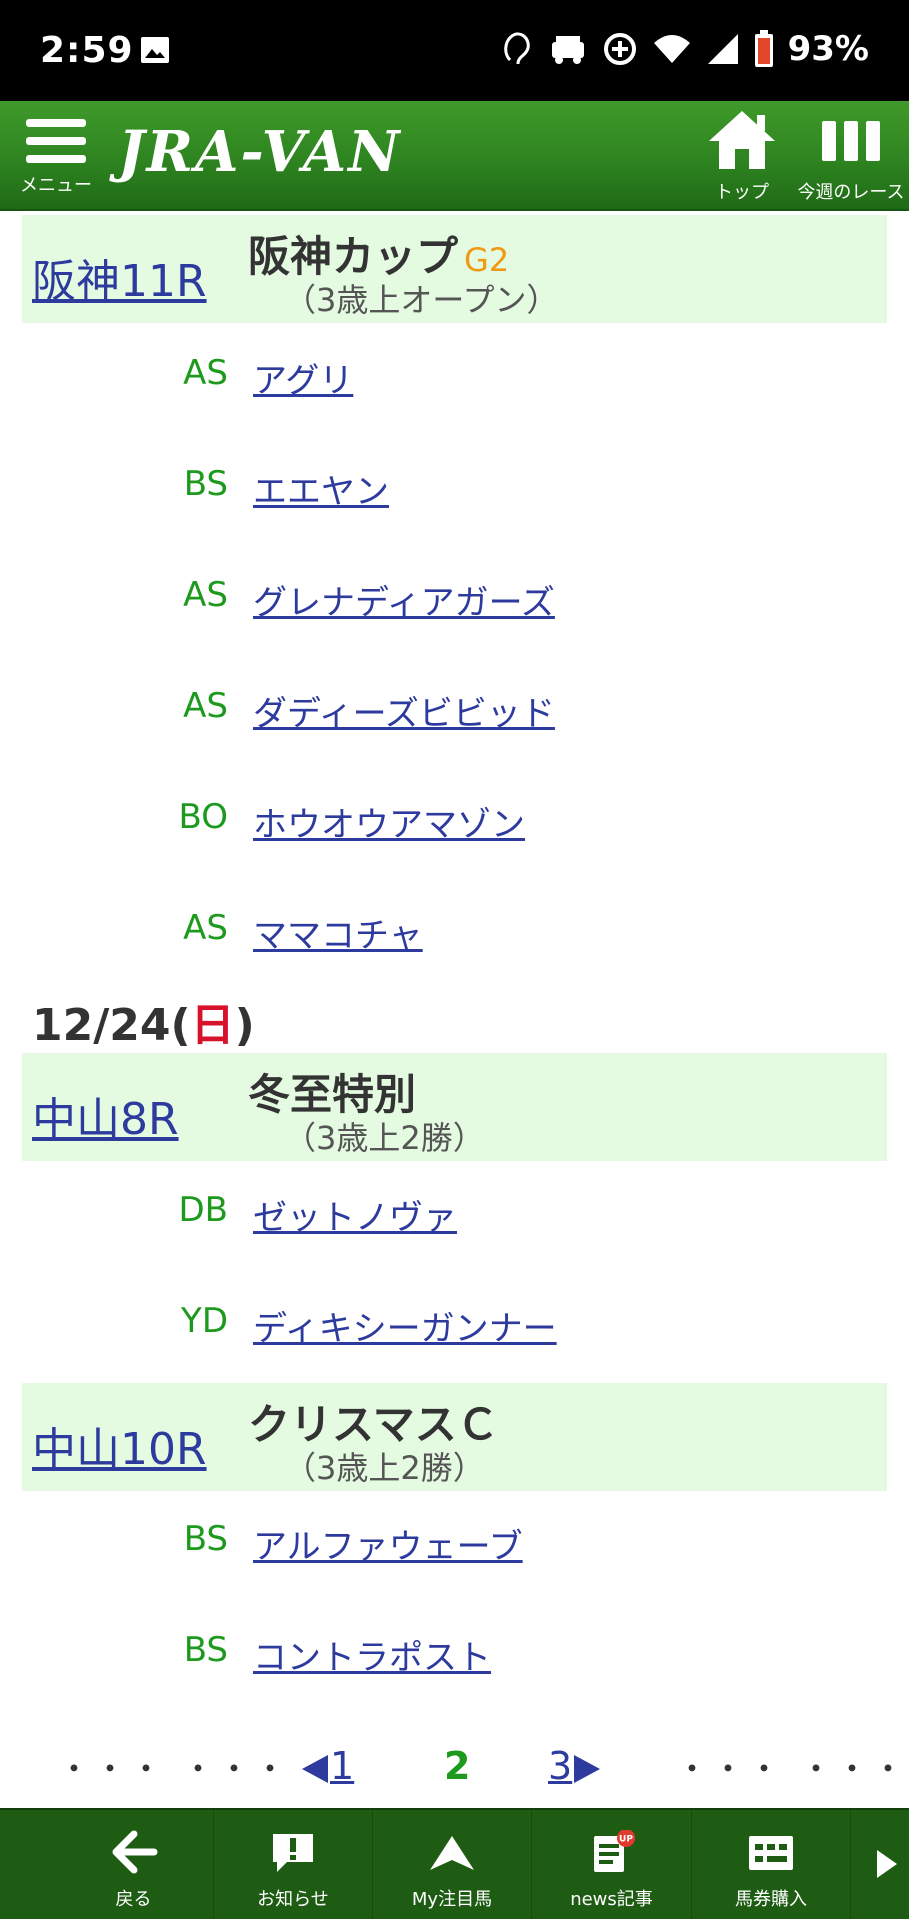 This screenshot has height=1919, width=909. I want to click on race-link: 中山8R, so click(105, 1115).